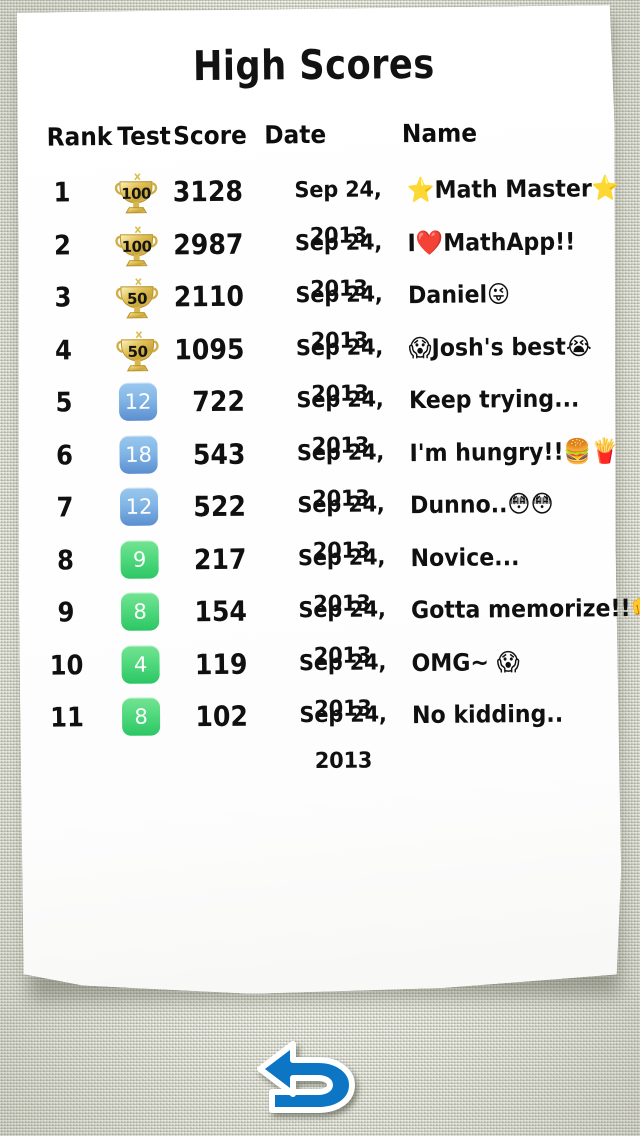  I want to click on player-name: I'm hungry!!🍔🍟, so click(514, 451).